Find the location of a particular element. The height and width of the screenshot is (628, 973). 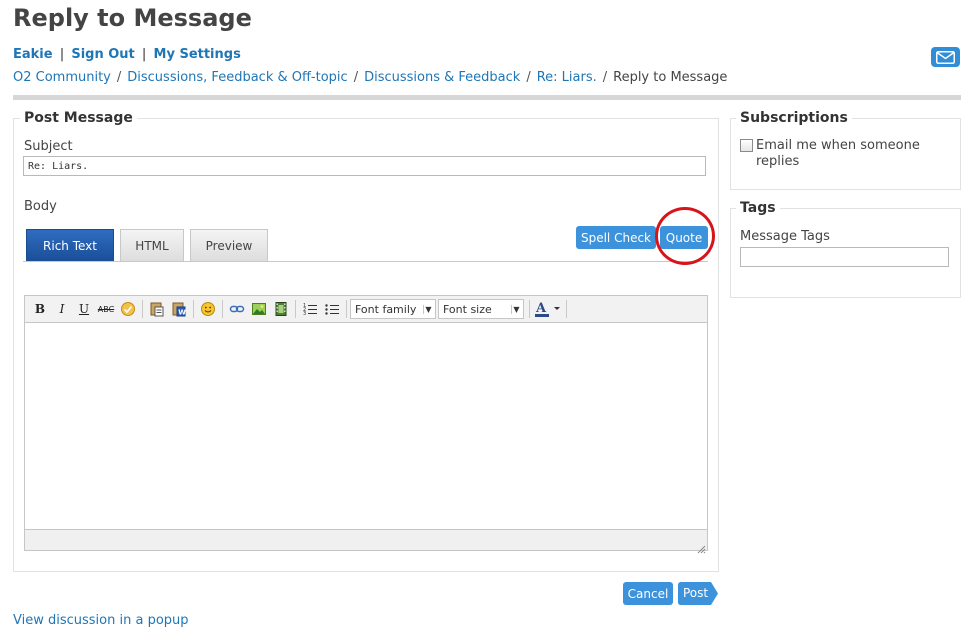

cancel-button: Cancel is located at coordinates (648, 593).